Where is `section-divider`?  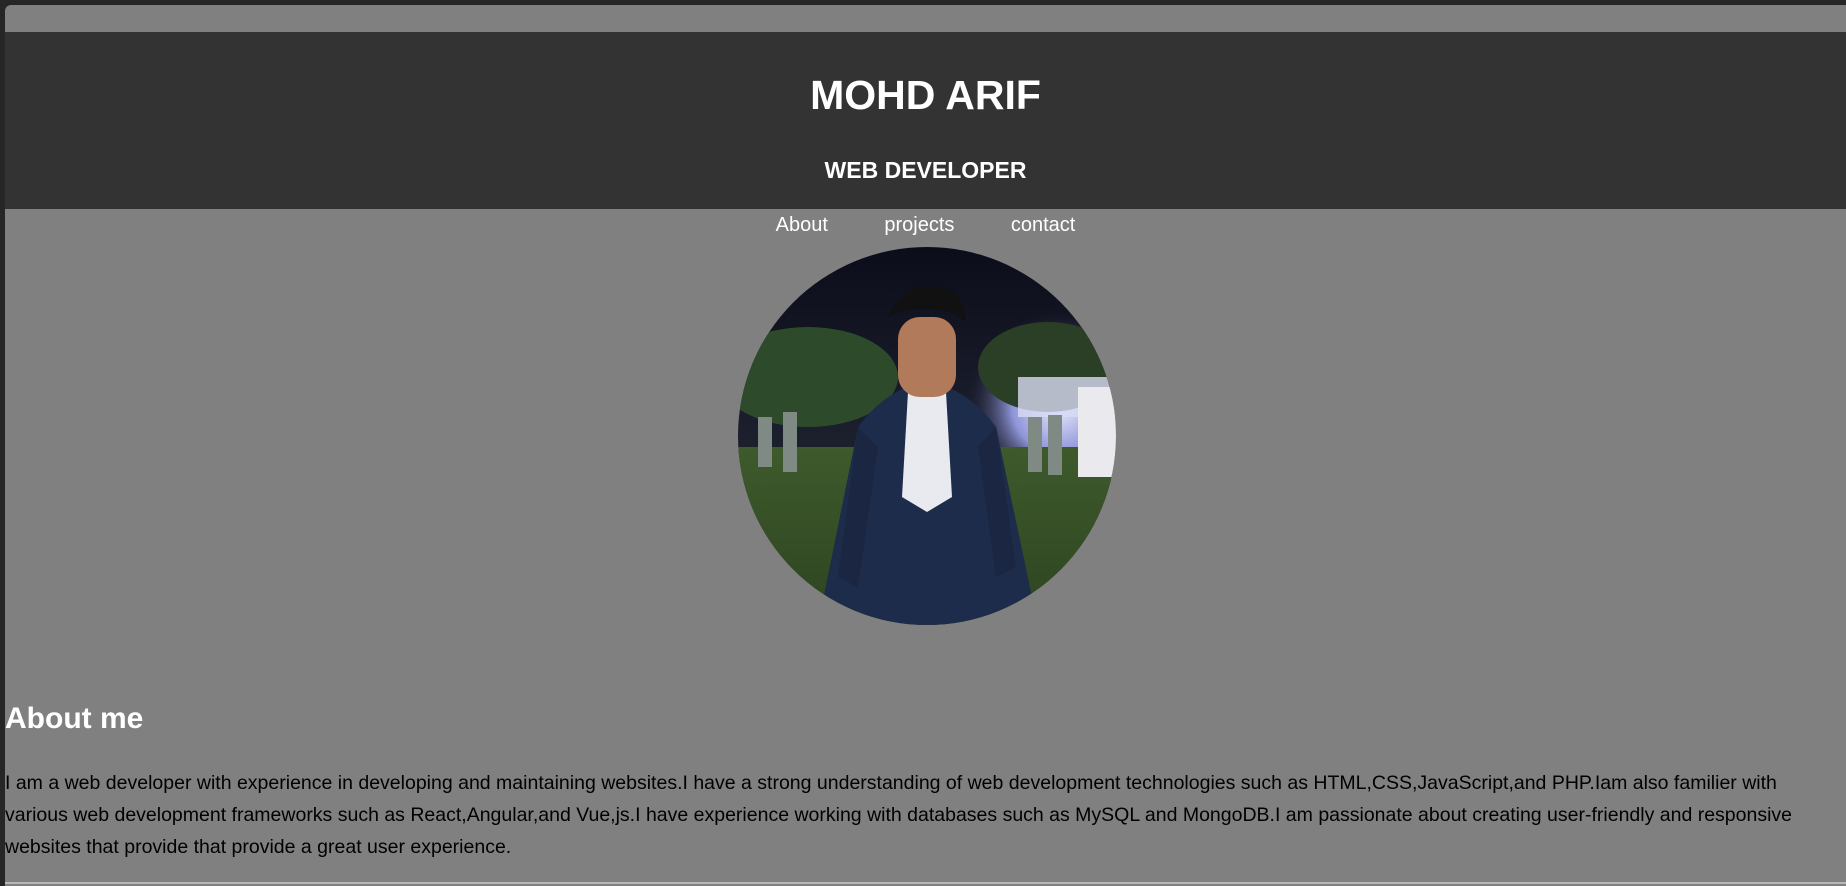
section-divider is located at coordinates (925, 883).